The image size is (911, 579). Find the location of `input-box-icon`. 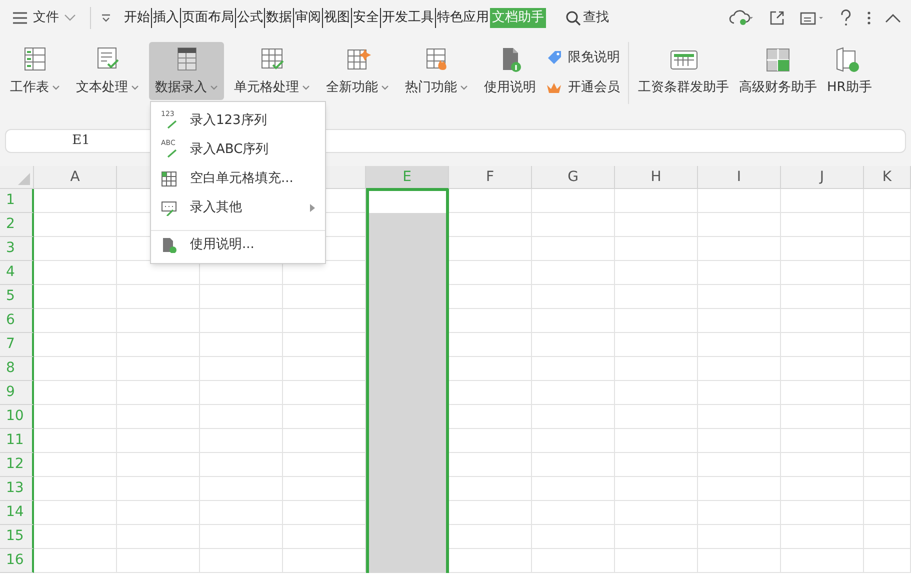

input-box-icon is located at coordinates (169, 208).